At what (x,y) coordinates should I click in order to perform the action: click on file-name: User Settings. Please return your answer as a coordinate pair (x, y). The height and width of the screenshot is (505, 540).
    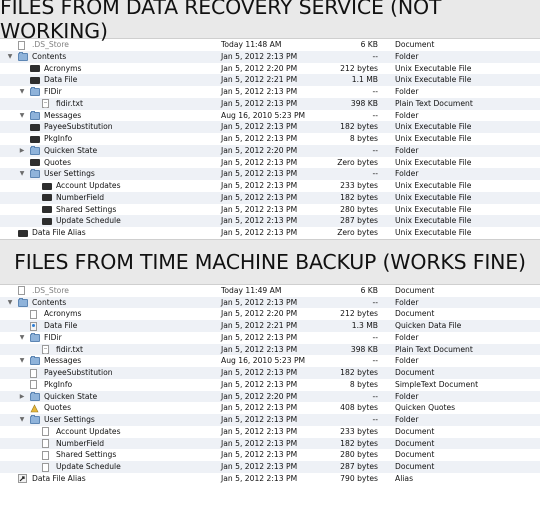
    Looking at the image, I should click on (69, 174).